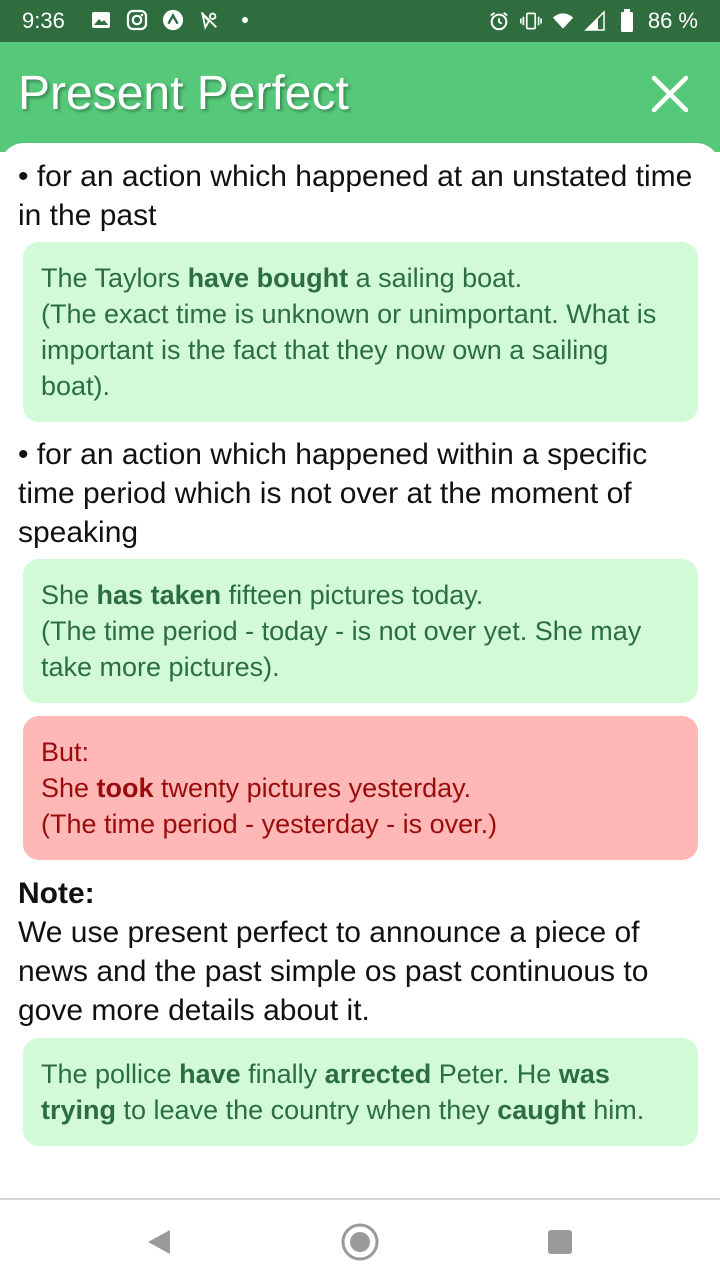  Describe the element at coordinates (360, 97) in the screenshot. I see `app-bar: Present Perfect` at that location.